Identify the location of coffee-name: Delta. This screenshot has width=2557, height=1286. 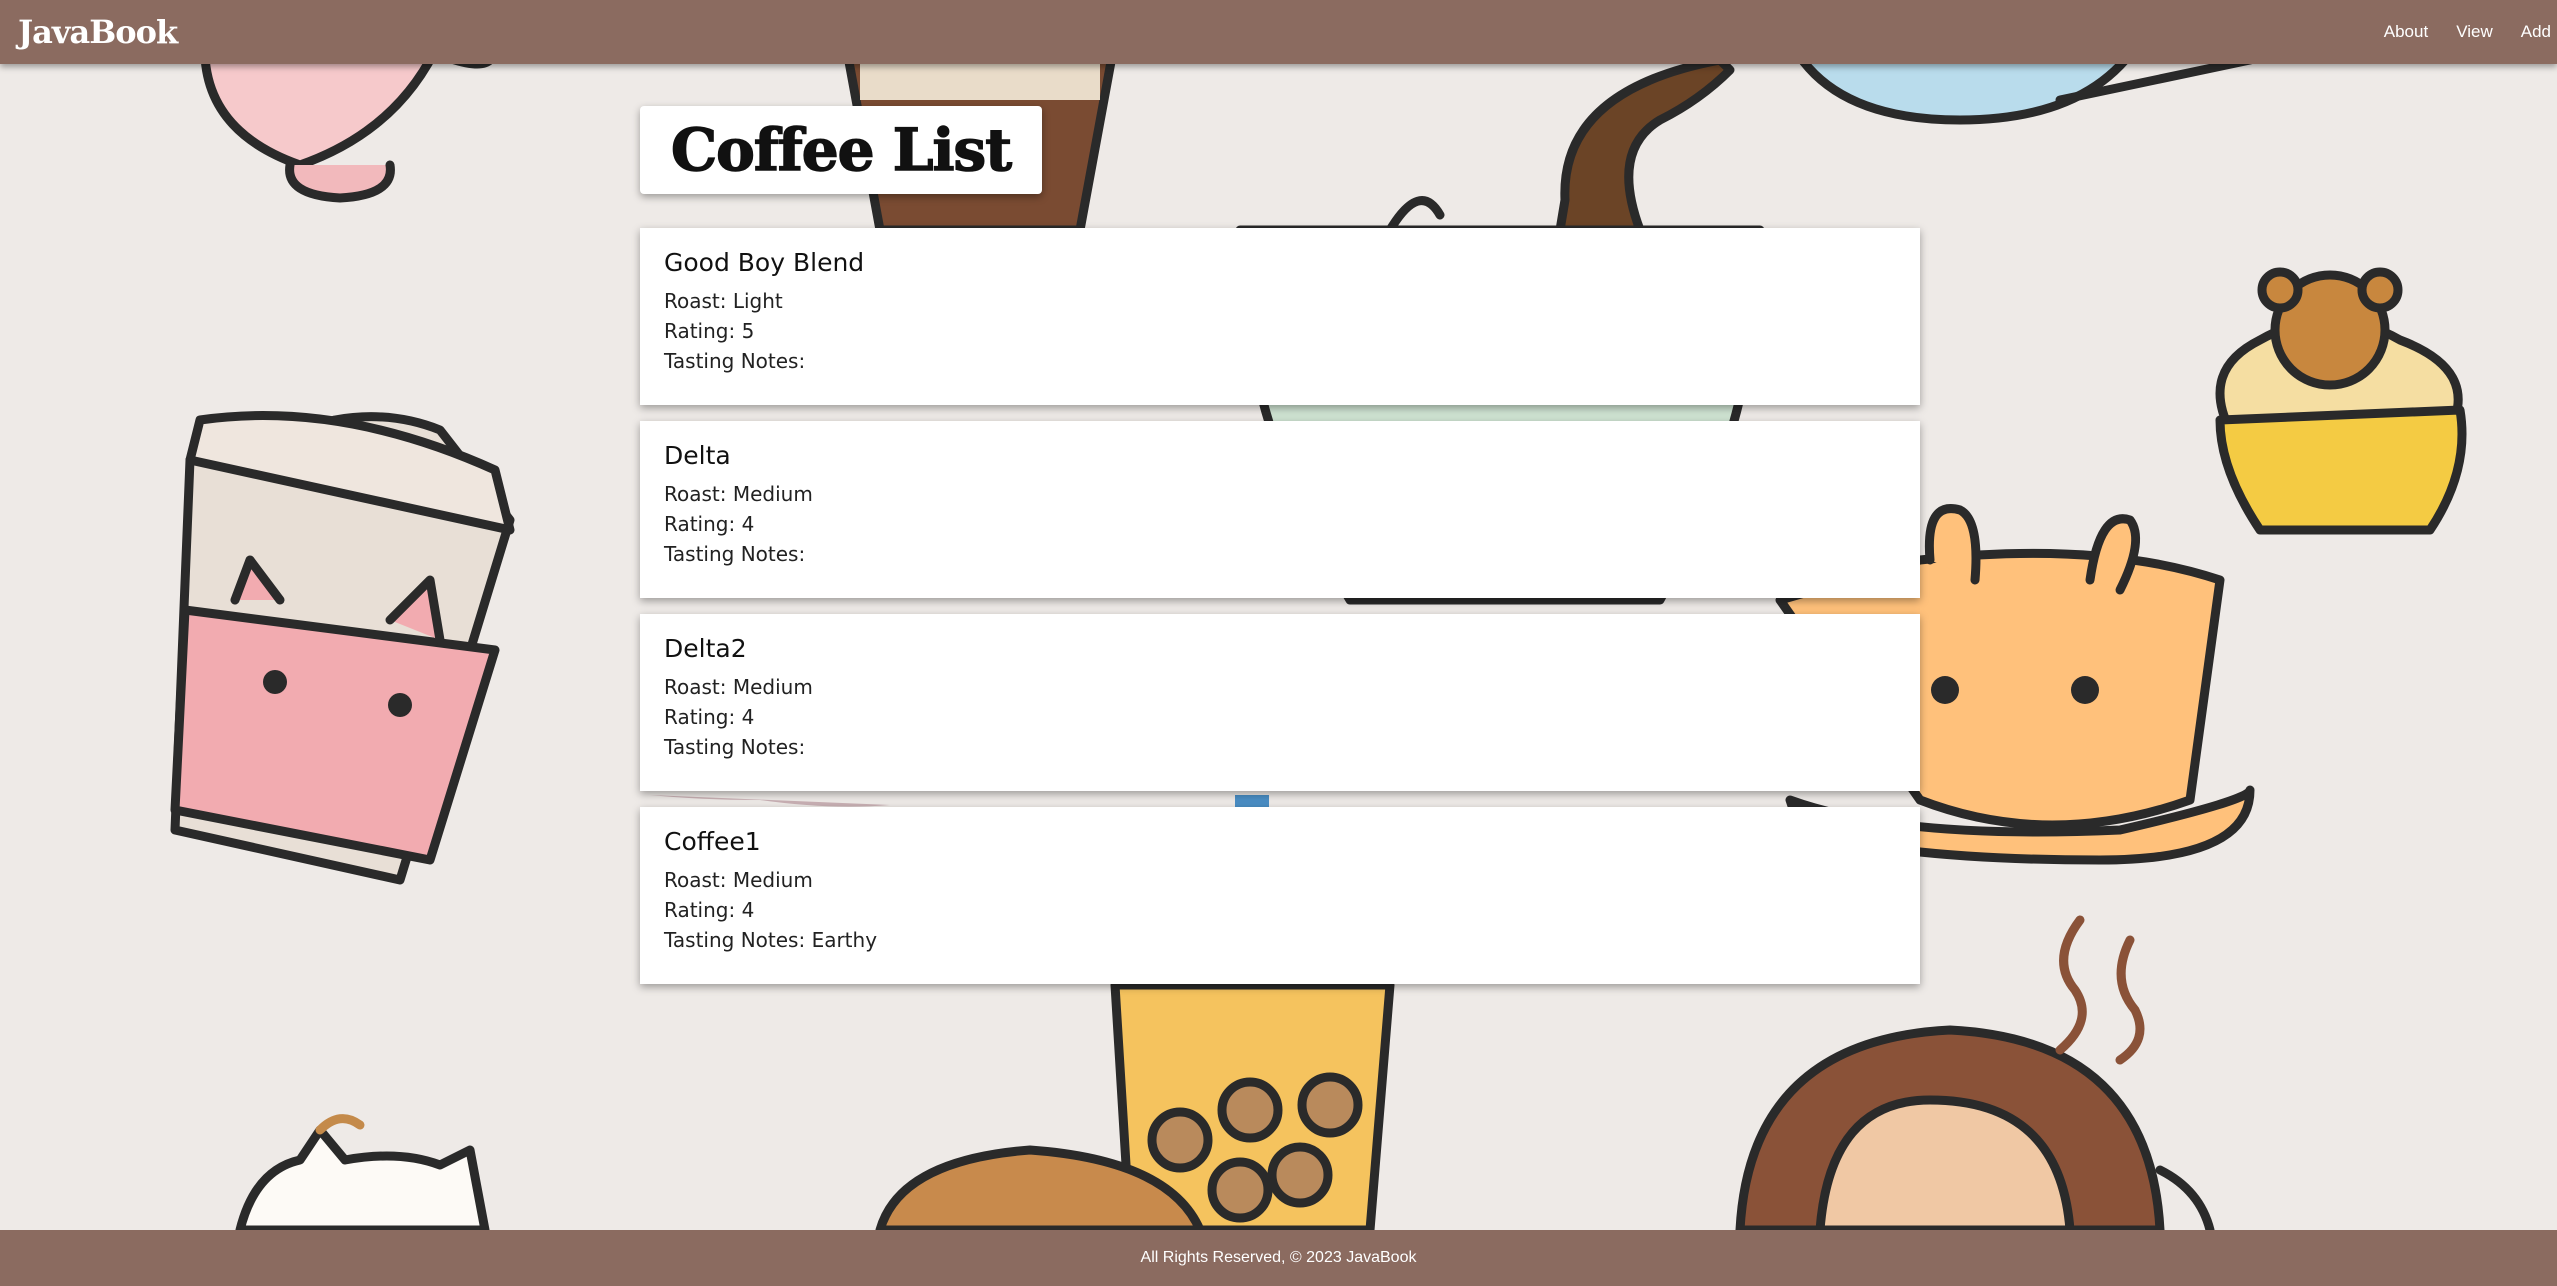
(697, 455).